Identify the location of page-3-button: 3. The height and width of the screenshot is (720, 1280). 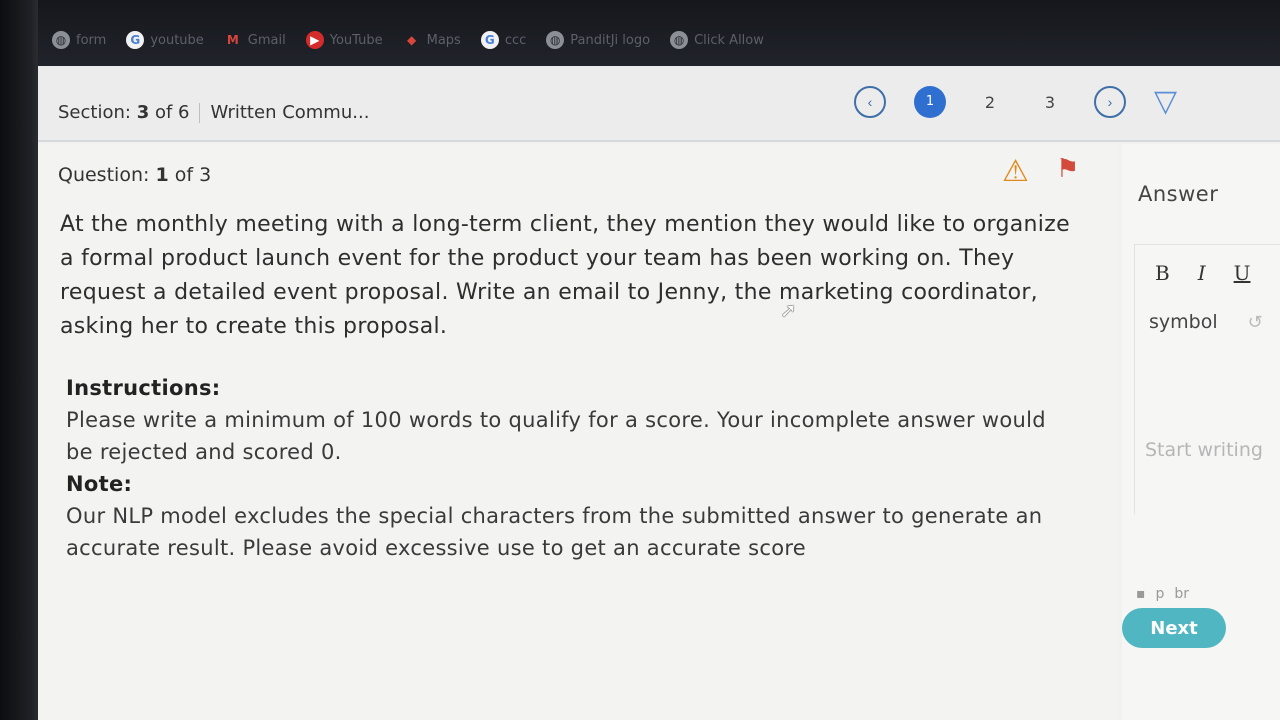
(1050, 102).